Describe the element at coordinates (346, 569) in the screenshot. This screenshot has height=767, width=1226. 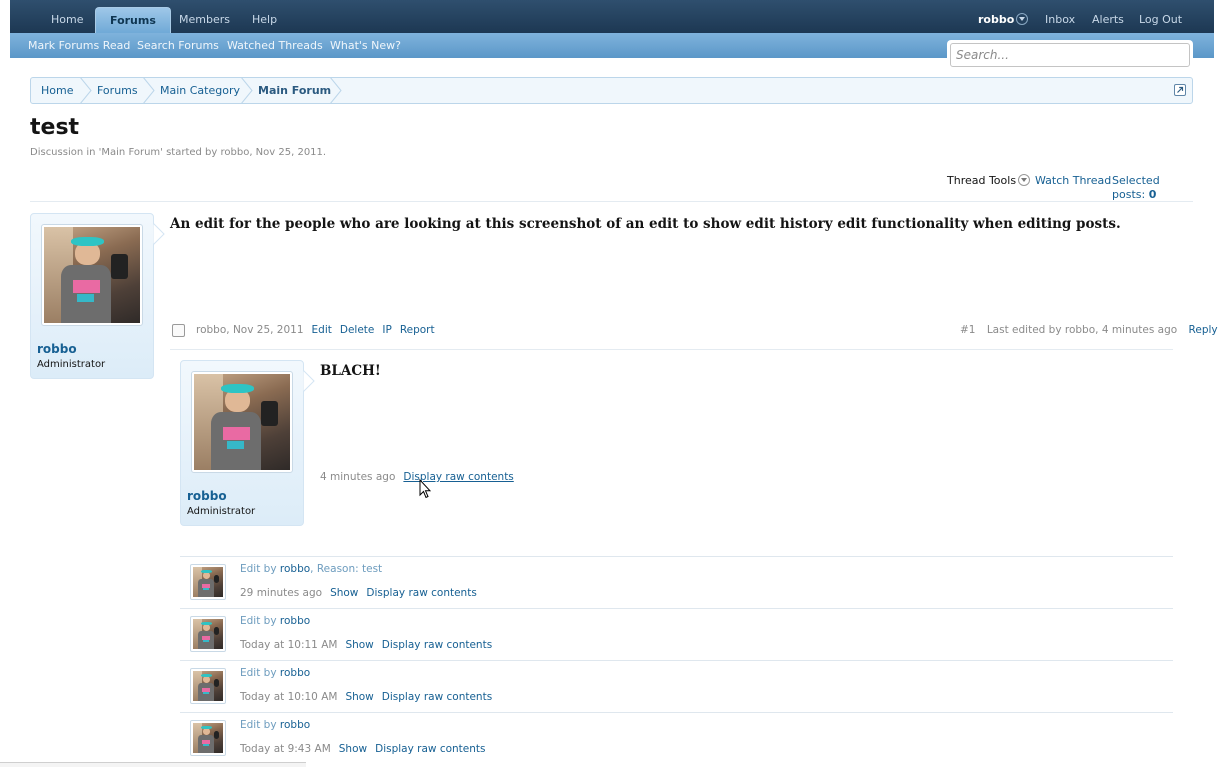
I see `history-edit-reason: , Reason: test` at that location.